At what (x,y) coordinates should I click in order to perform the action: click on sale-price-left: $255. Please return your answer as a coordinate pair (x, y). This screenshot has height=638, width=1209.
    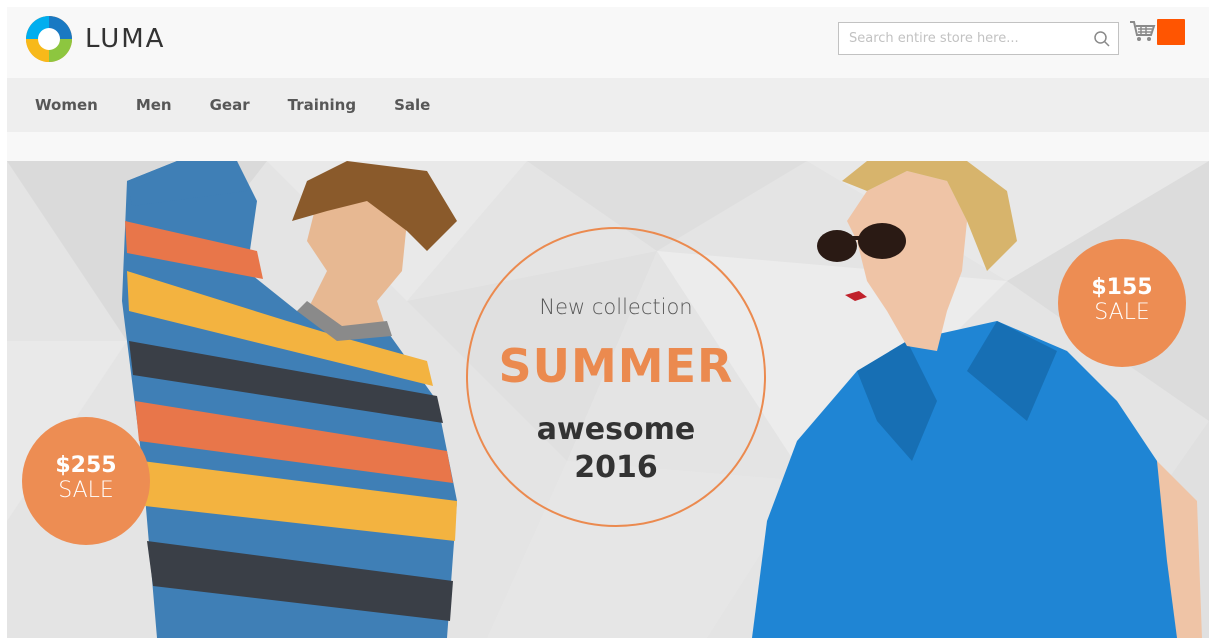
    Looking at the image, I should click on (86, 465).